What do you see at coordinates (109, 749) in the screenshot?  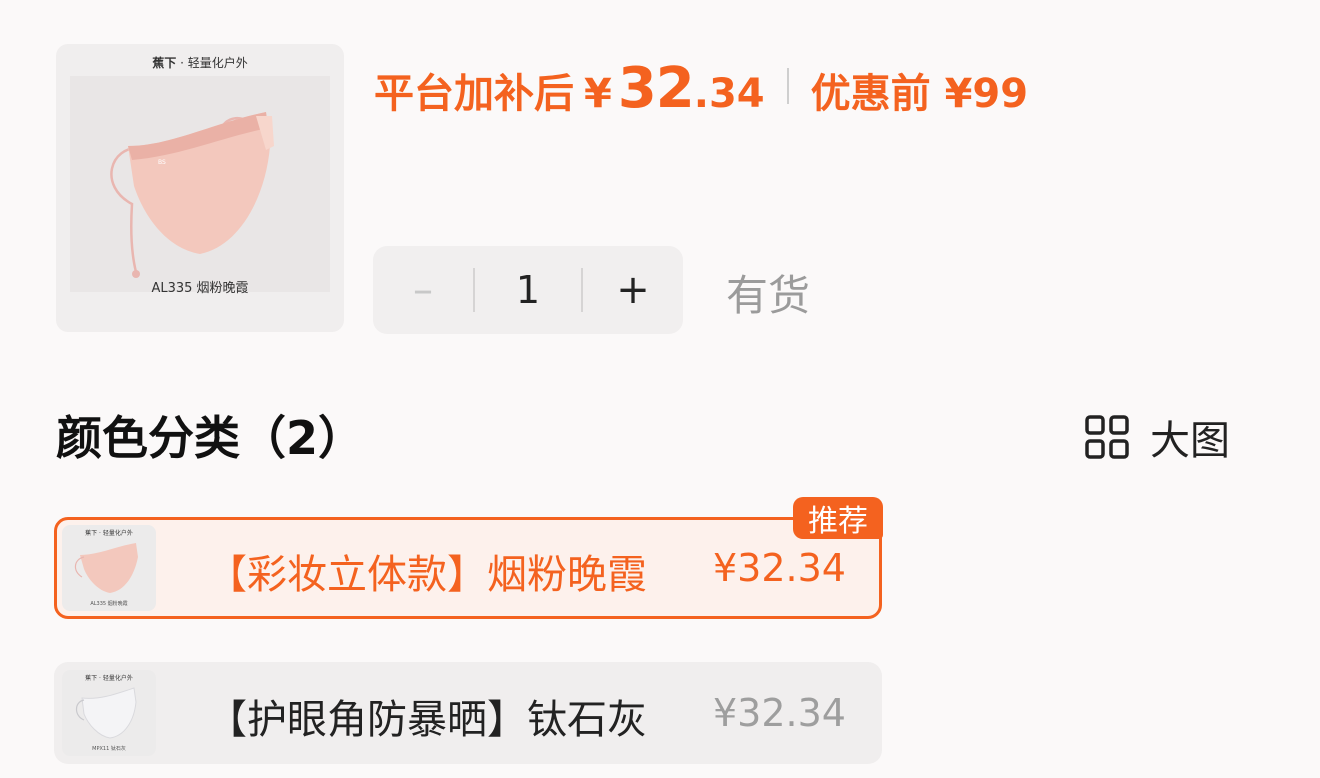 I see `thumb-caption: MPX11 钛石灰` at bounding box center [109, 749].